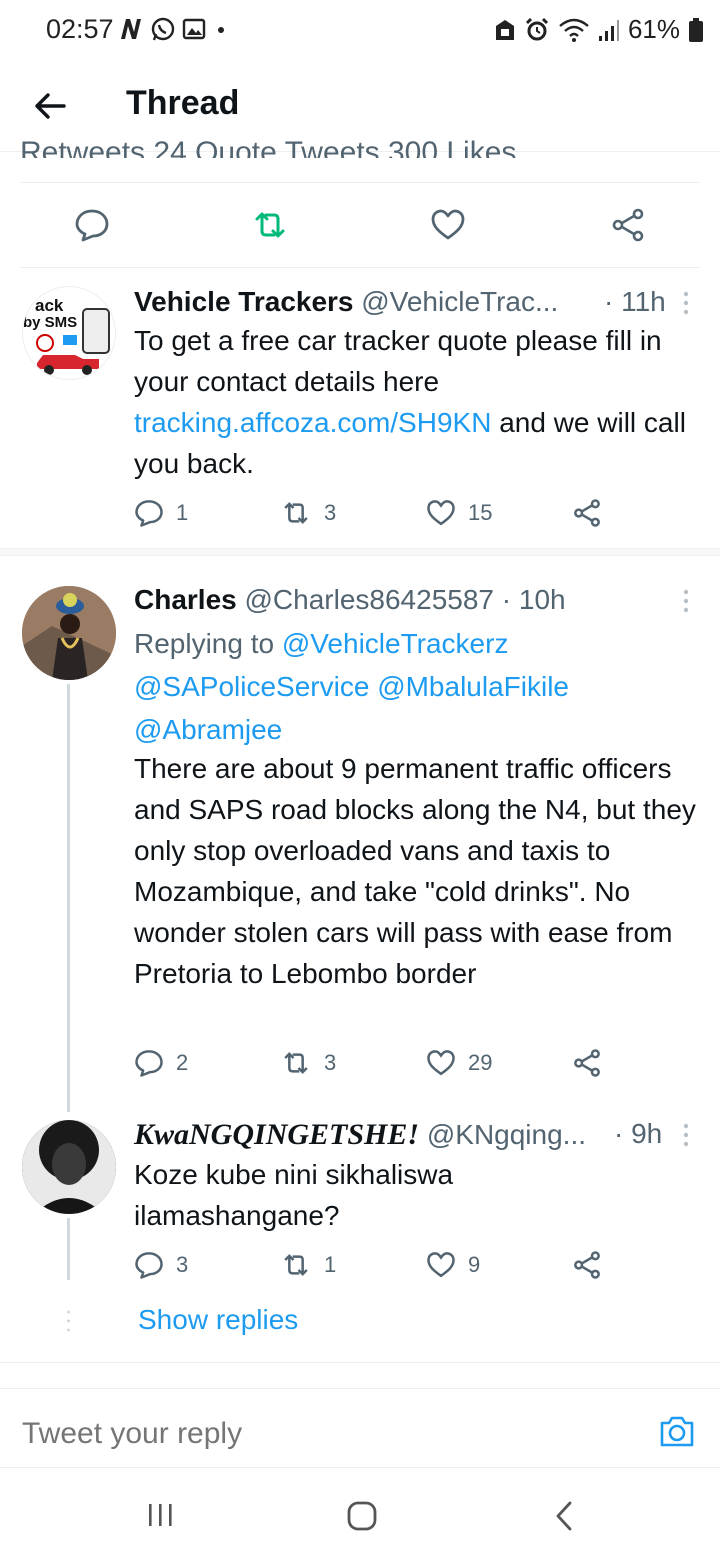 The width and height of the screenshot is (720, 1560). I want to click on retweet-button: 1, so click(308, 1265).